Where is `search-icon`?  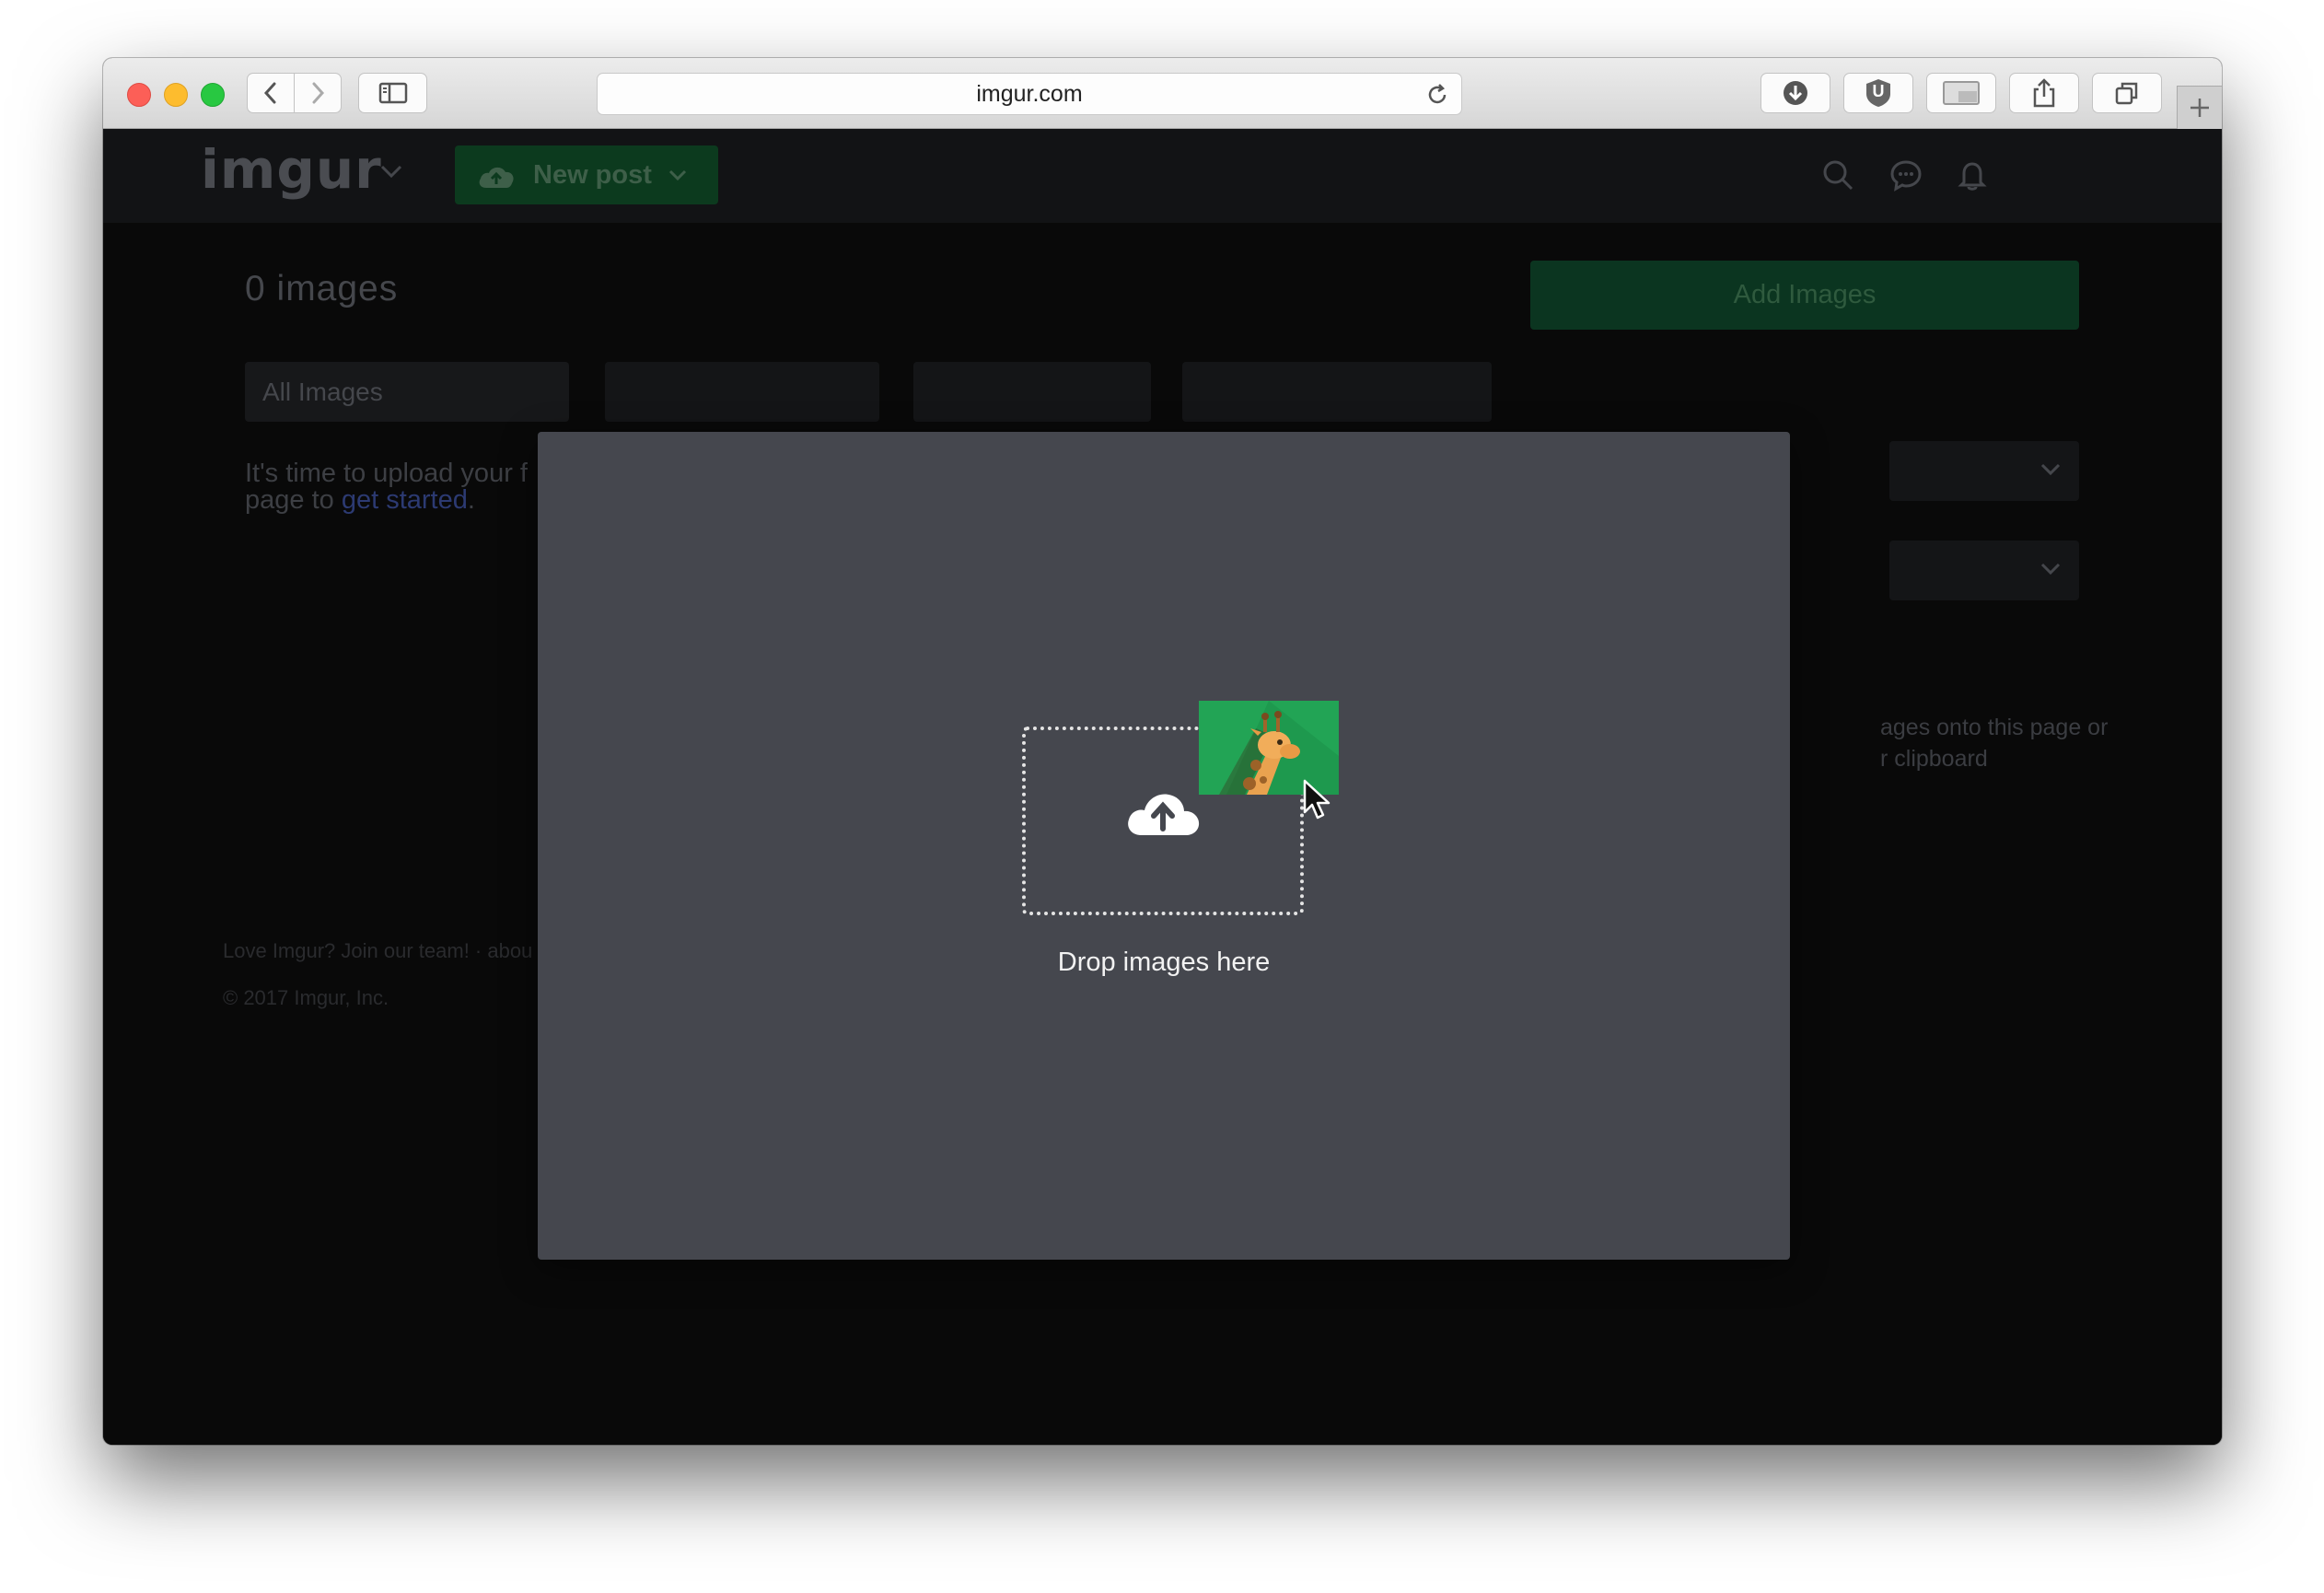 search-icon is located at coordinates (1838, 175).